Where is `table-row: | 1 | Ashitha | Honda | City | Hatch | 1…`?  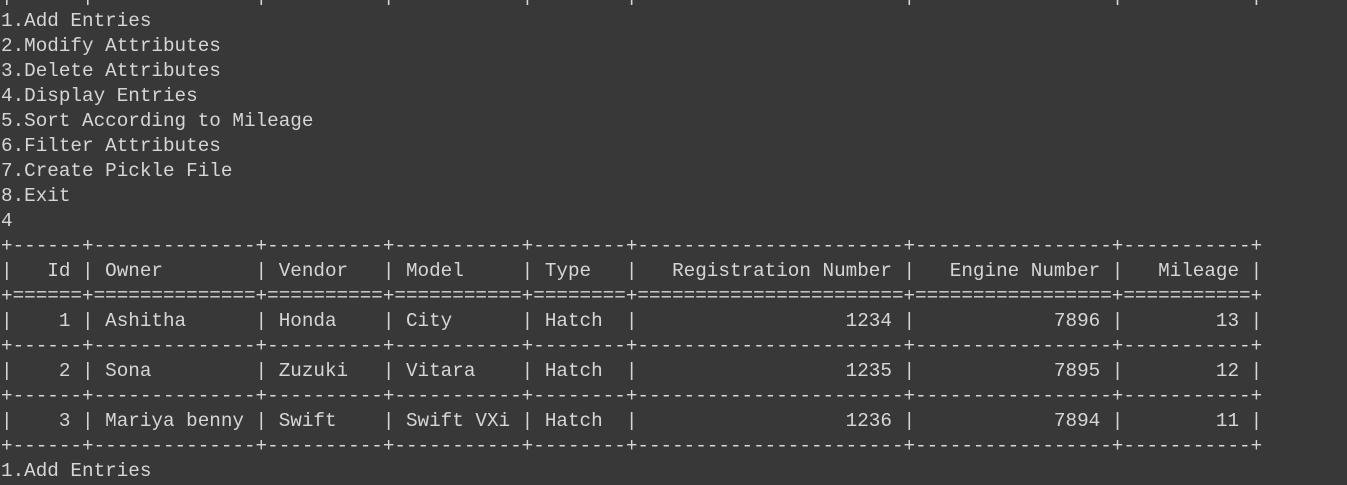
table-row: | 1 | Ashitha | Honda | City | Hatch | 1… is located at coordinates (632, 321).